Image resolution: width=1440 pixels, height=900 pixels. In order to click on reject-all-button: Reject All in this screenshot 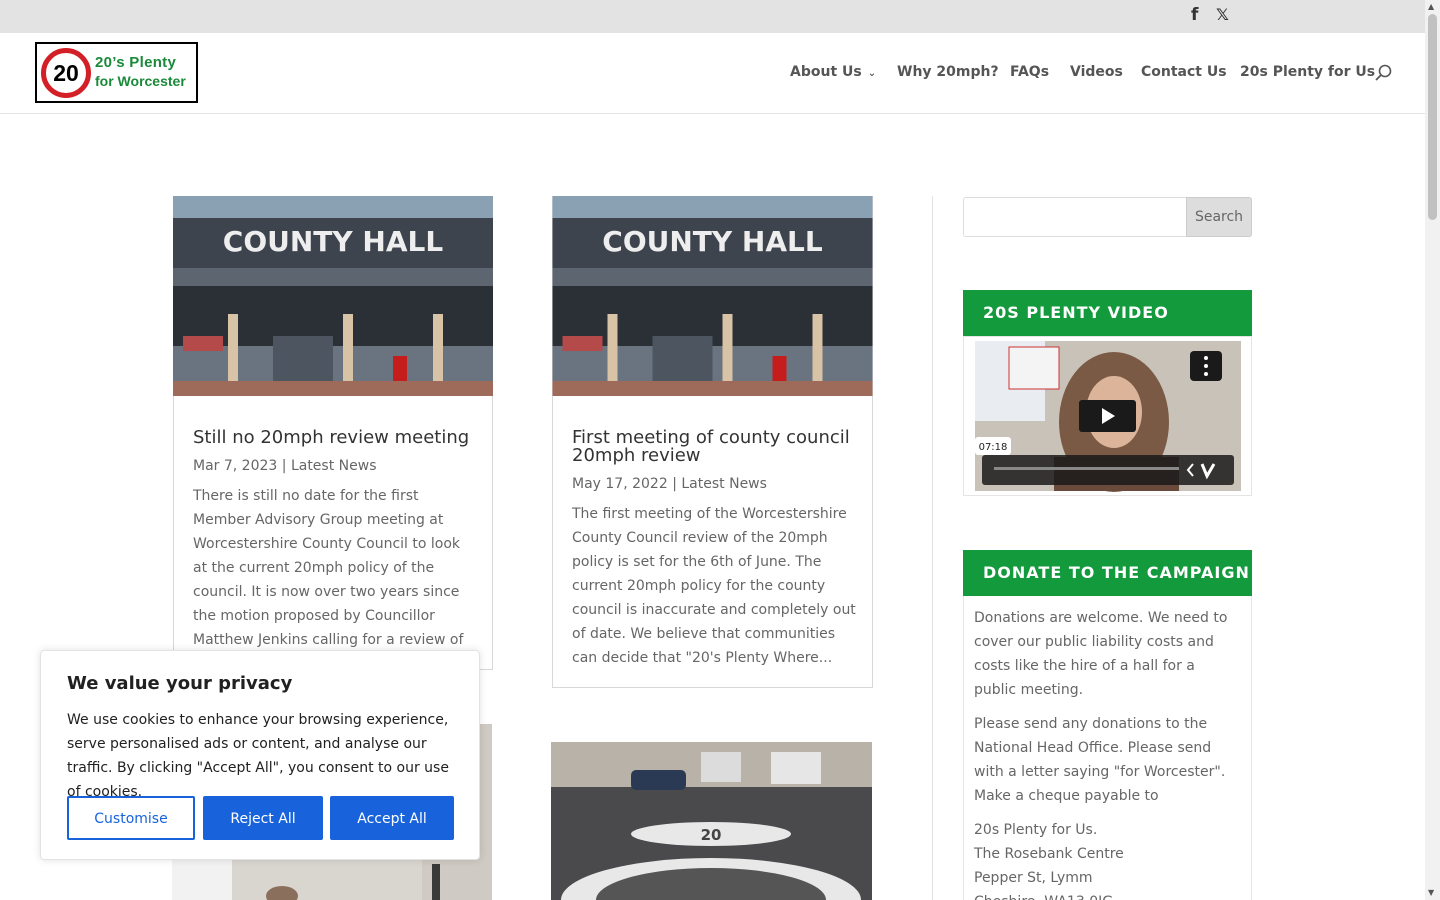, I will do `click(263, 818)`.